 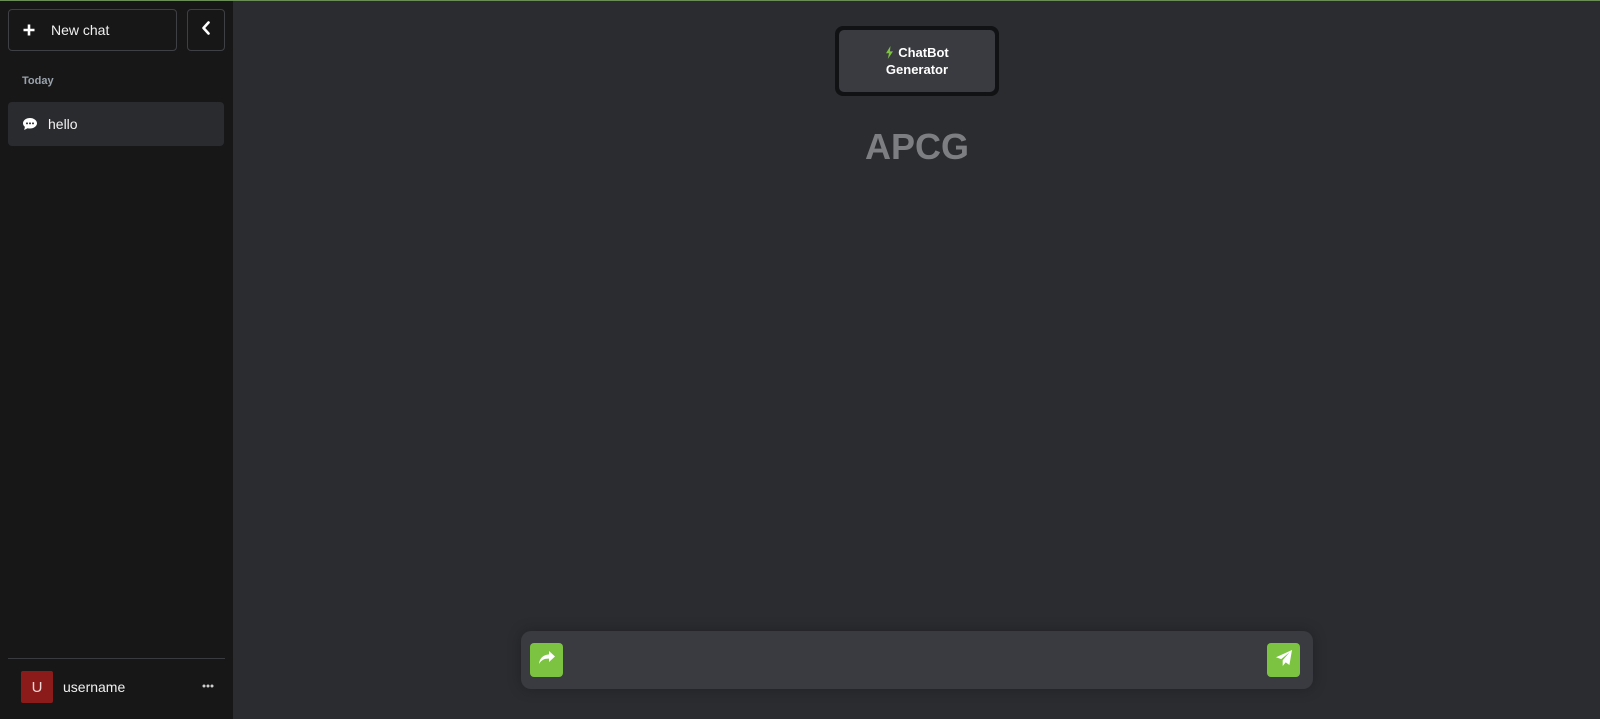 I want to click on model-selector-button: ChatBot Generator, so click(x=917, y=61).